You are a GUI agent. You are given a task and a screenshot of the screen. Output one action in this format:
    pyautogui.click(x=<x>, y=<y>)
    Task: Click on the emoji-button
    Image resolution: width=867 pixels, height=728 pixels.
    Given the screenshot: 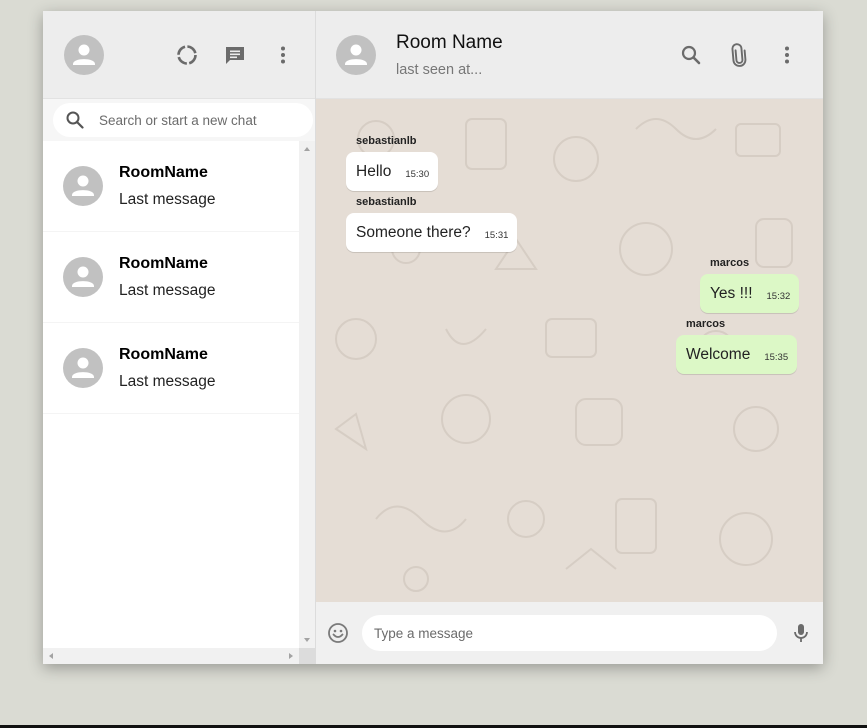 What is the action you would take?
    pyautogui.click(x=338, y=633)
    